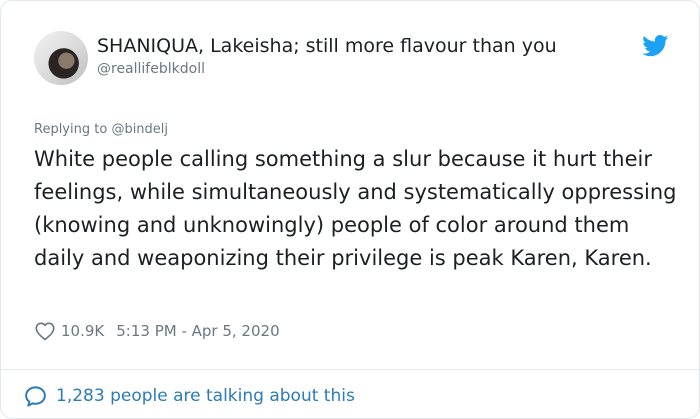 This screenshot has width=700, height=419. What do you see at coordinates (205, 396) in the screenshot?
I see `conversation-link-label: 1,283 people are talking about this` at bounding box center [205, 396].